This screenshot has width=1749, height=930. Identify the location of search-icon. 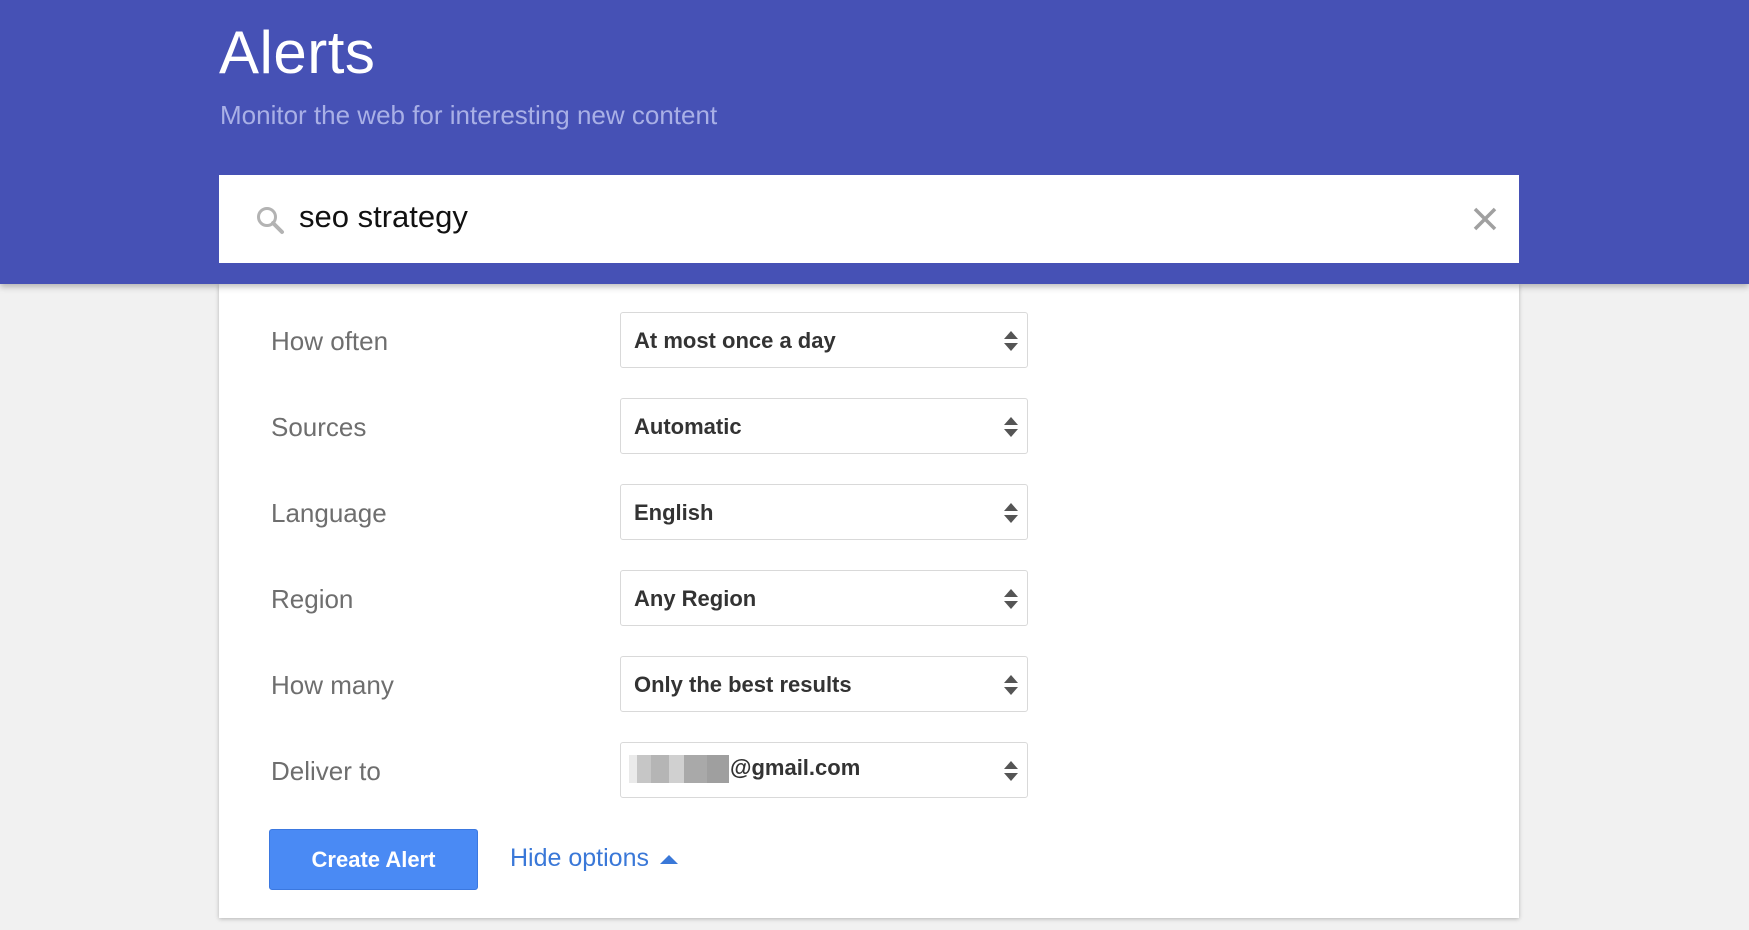
(270, 220).